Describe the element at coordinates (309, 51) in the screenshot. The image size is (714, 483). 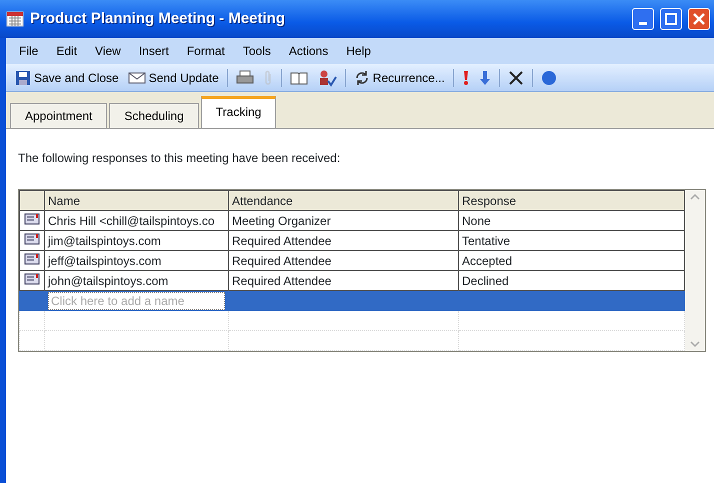
I see `menu-item: Actions` at that location.